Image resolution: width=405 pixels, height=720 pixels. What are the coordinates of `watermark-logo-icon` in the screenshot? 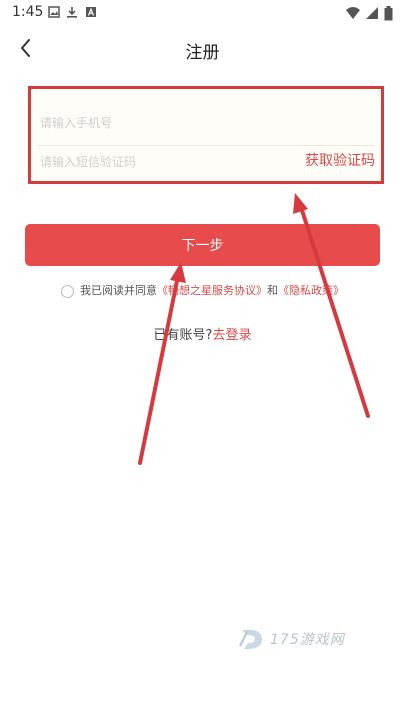 It's located at (250, 639).